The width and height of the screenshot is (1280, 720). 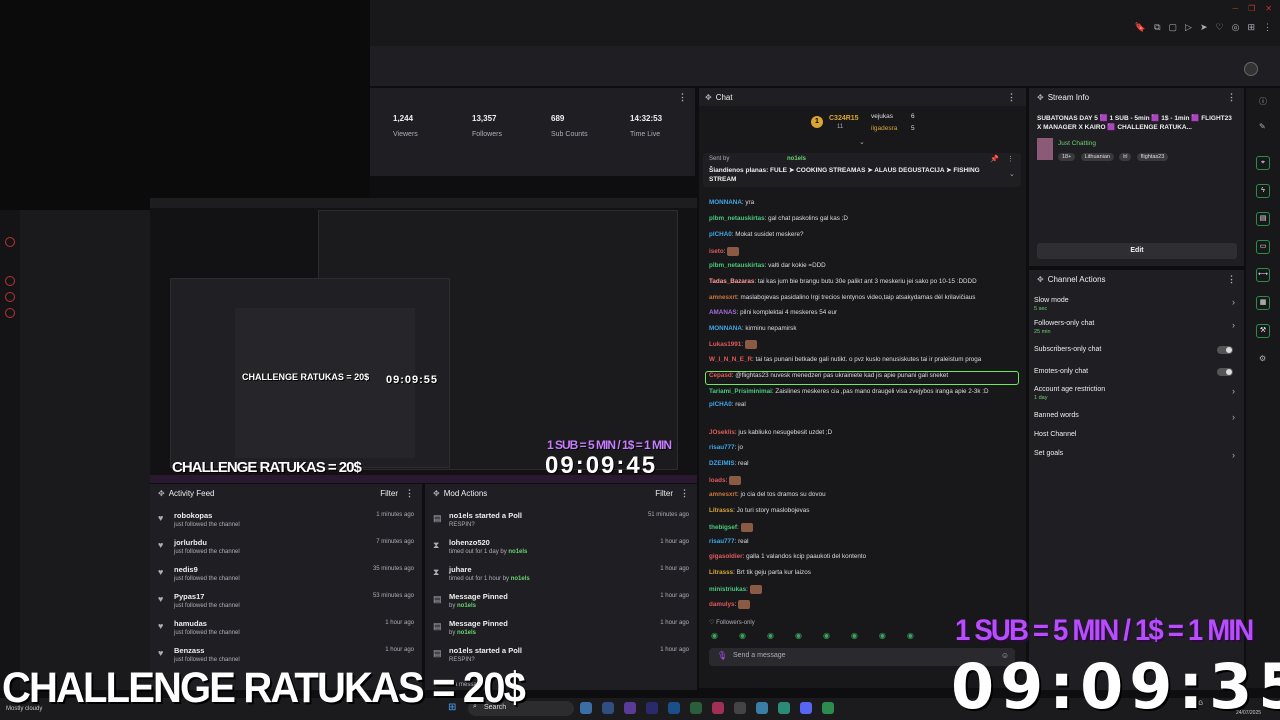 I want to click on chat-message: Litrasss: Brt tik geju parta kur laizos, so click(x=864, y=573).